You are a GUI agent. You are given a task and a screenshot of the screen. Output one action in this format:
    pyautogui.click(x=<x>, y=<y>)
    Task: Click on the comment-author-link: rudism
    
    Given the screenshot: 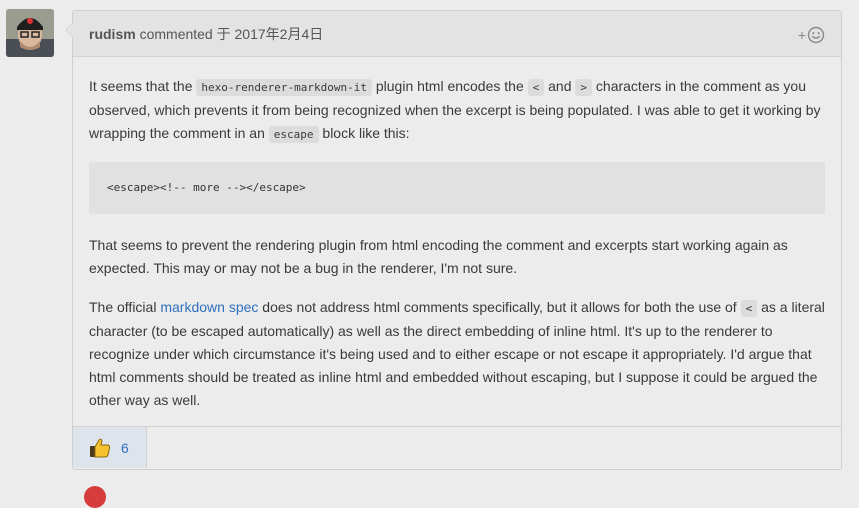 What is the action you would take?
    pyautogui.click(x=112, y=34)
    